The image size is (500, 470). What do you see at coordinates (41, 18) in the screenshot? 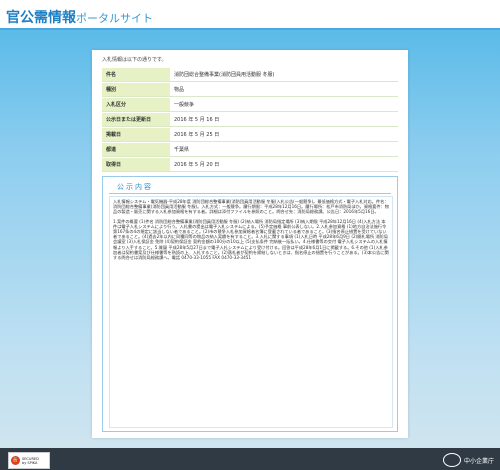
I see `site-title-main: 官公需情報` at bounding box center [41, 18].